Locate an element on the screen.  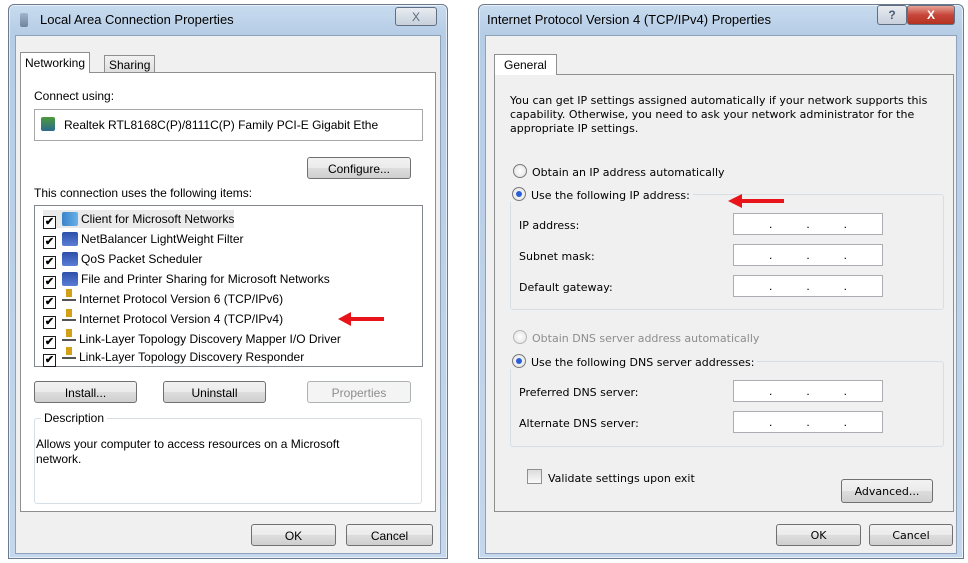
list-item: ✔ QoS Packet Scheduler is located at coordinates (123, 259).